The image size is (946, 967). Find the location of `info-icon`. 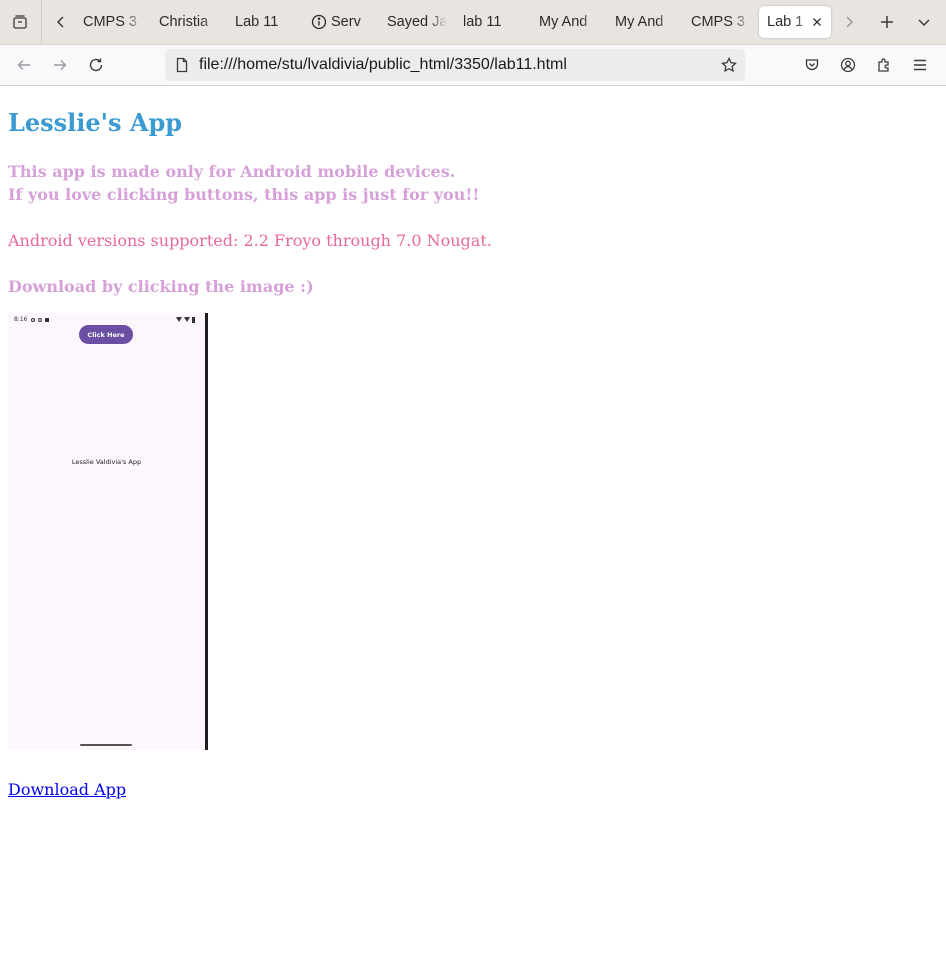

info-icon is located at coordinates (319, 22).